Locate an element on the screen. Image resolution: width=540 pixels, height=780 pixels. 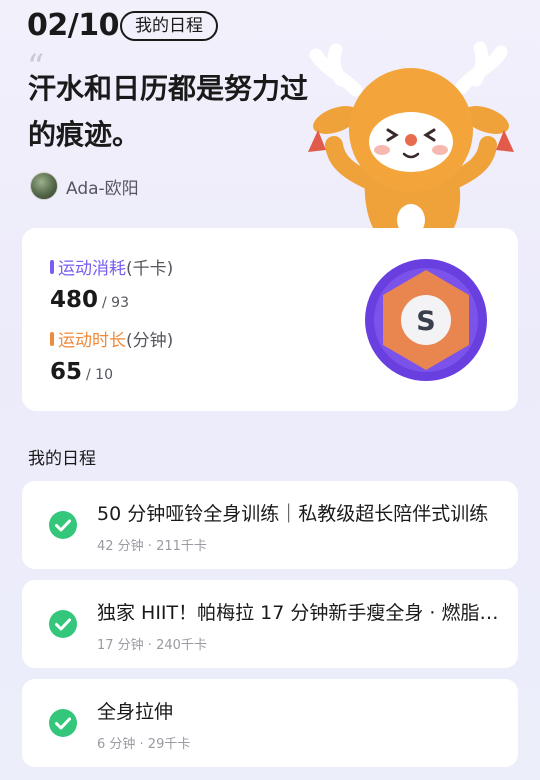
schedule-item-meta: 42 分钟 · 211千卡 is located at coordinates (152, 546).